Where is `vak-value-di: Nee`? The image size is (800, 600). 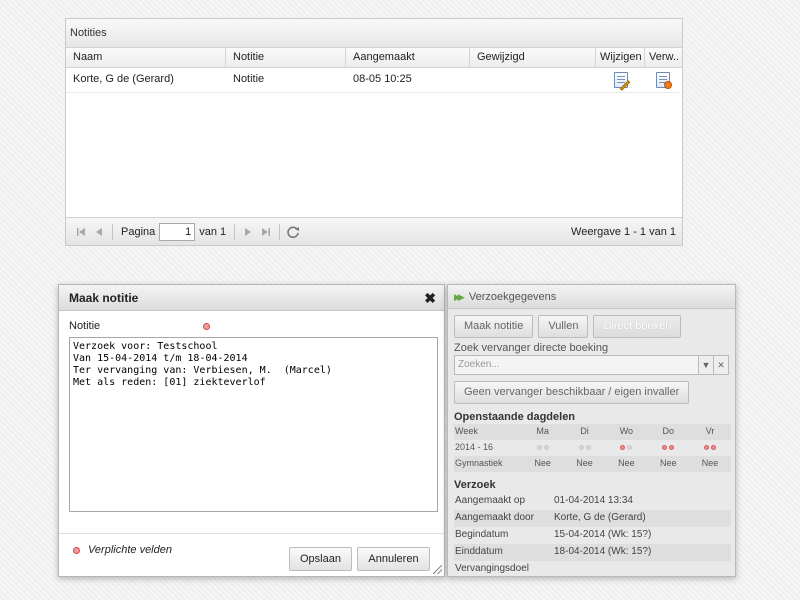 vak-value-di: Nee is located at coordinates (584, 463).